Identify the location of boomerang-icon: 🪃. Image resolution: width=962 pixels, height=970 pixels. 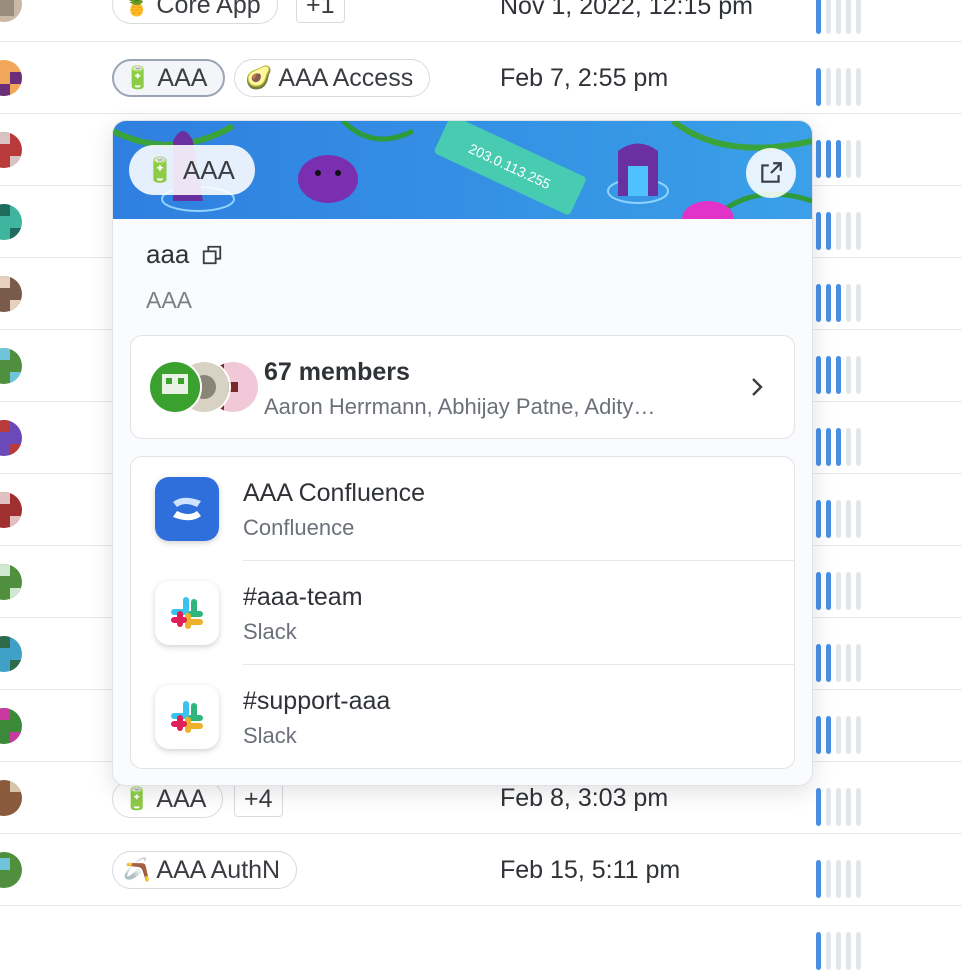
(137, 869).